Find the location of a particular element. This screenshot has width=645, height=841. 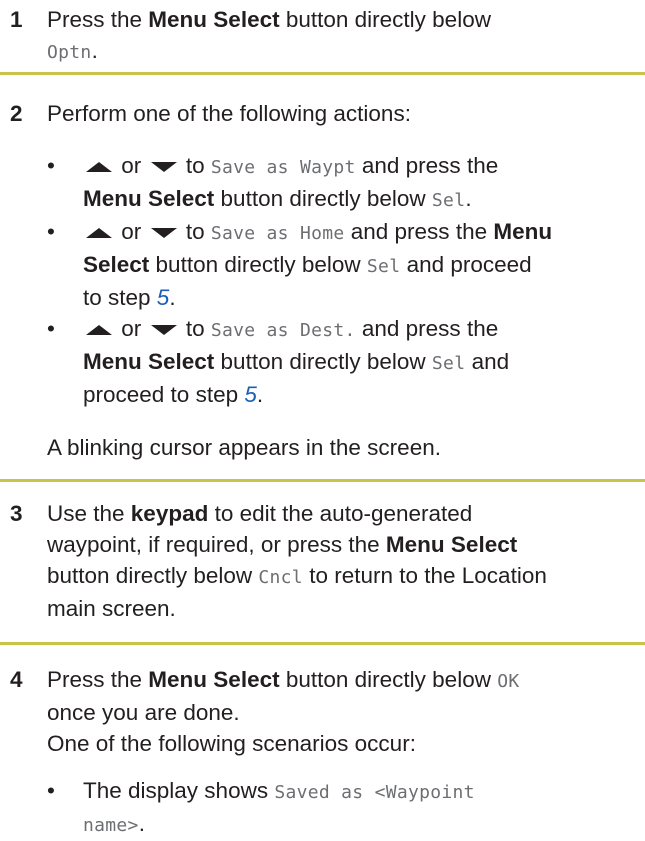

step-note: A blinking cursor appears in the screen. is located at coordinates (244, 447).